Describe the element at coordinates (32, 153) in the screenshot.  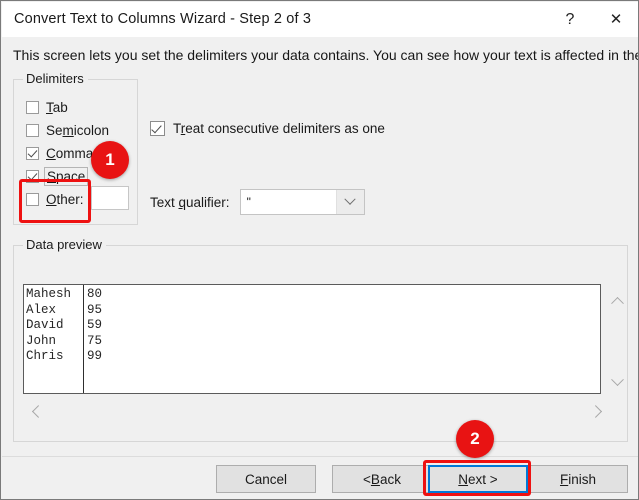
I see `checkbox-box-comma` at that location.